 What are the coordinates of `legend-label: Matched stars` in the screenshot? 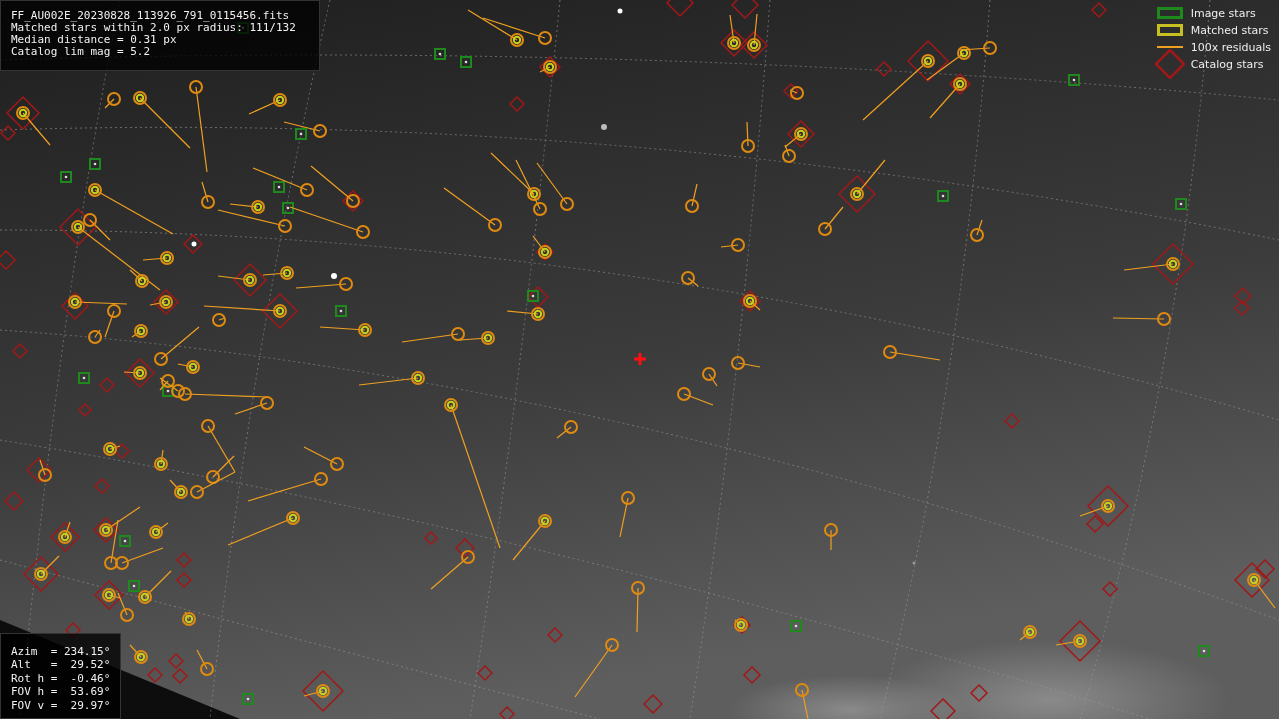 It's located at (1229, 30).